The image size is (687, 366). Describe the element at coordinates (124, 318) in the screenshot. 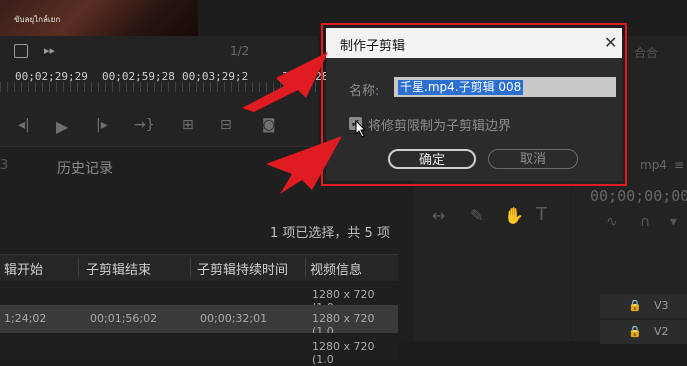

I see `cell: 00;01;56;02` at that location.